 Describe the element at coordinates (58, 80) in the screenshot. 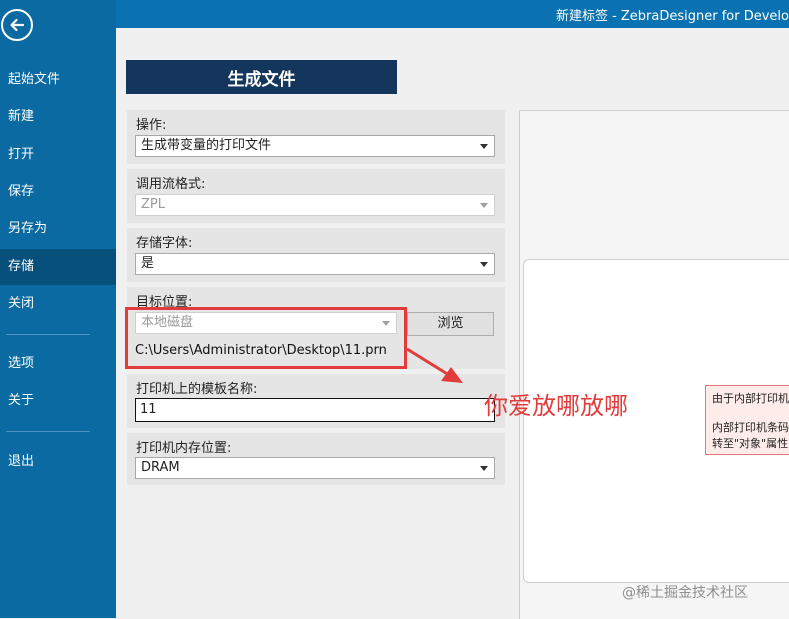

I see `sidebar-item-start: 起始文件` at that location.